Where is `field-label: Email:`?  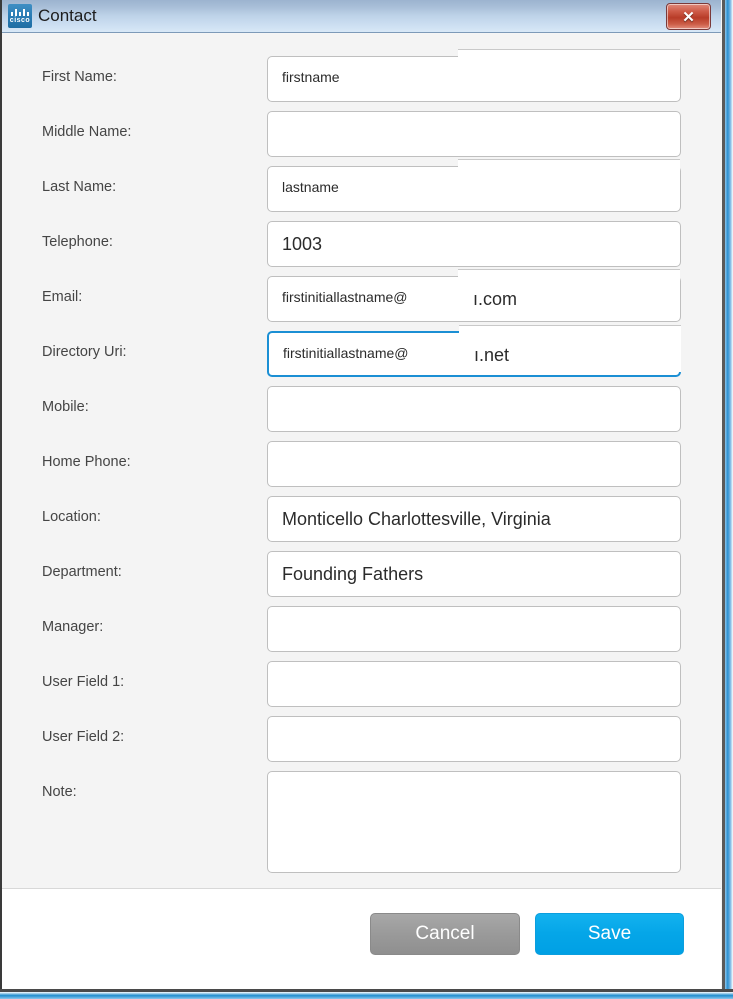
field-label: Email: is located at coordinates (62, 297).